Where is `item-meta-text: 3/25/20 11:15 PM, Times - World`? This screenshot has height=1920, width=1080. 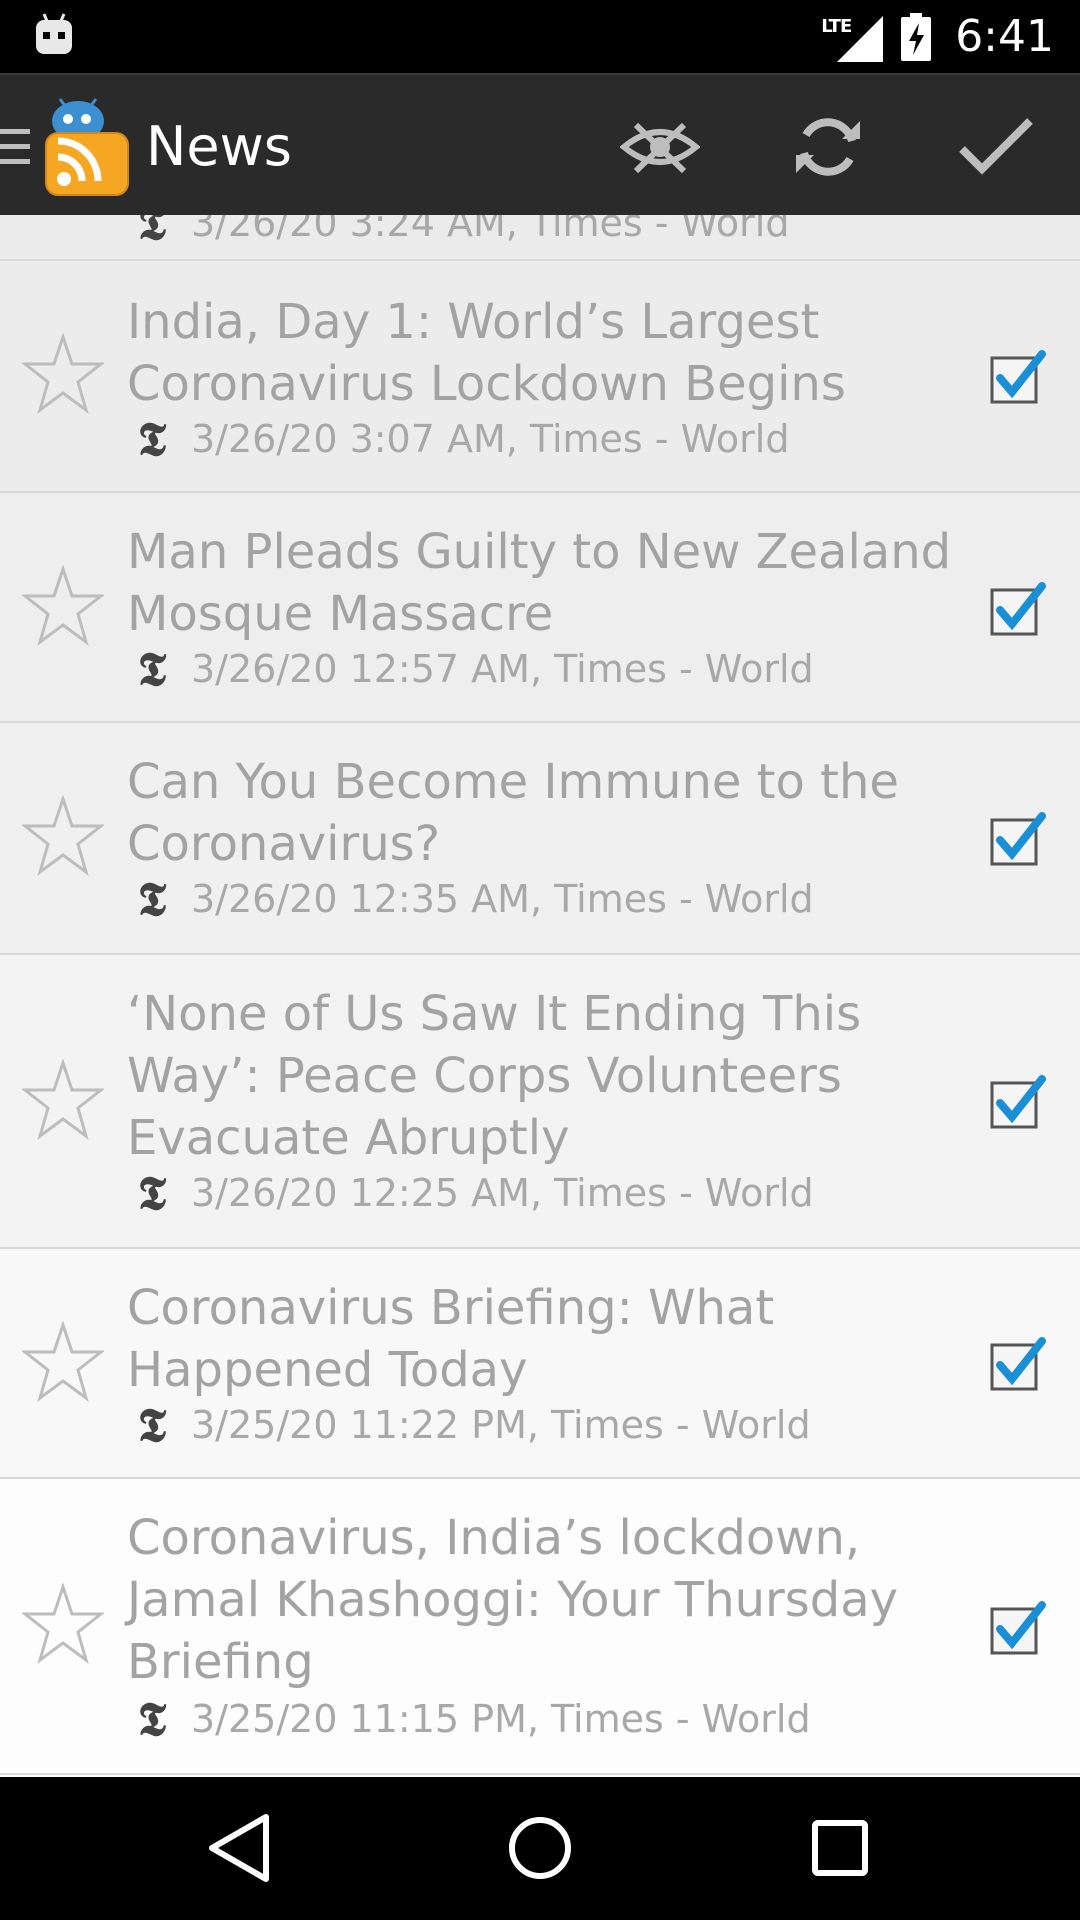
item-meta-text: 3/25/20 11:15 PM, Times - World is located at coordinates (501, 1719).